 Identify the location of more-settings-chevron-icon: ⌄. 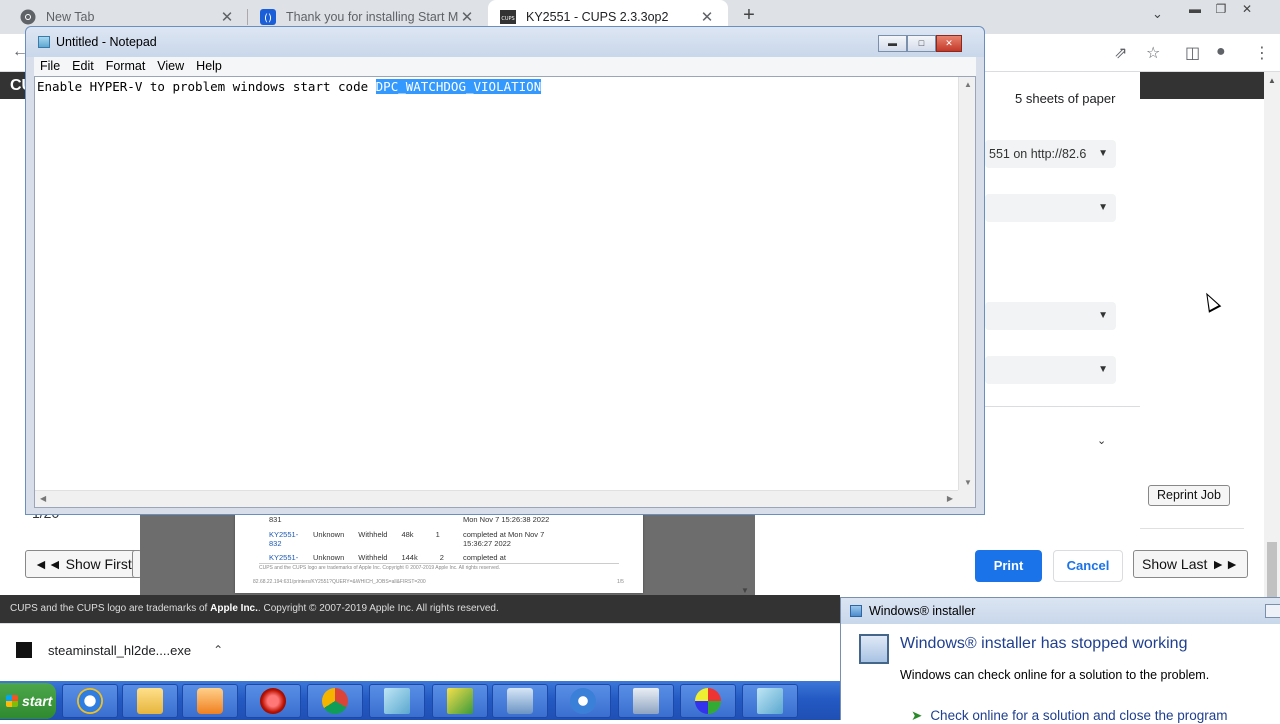
(1101, 440).